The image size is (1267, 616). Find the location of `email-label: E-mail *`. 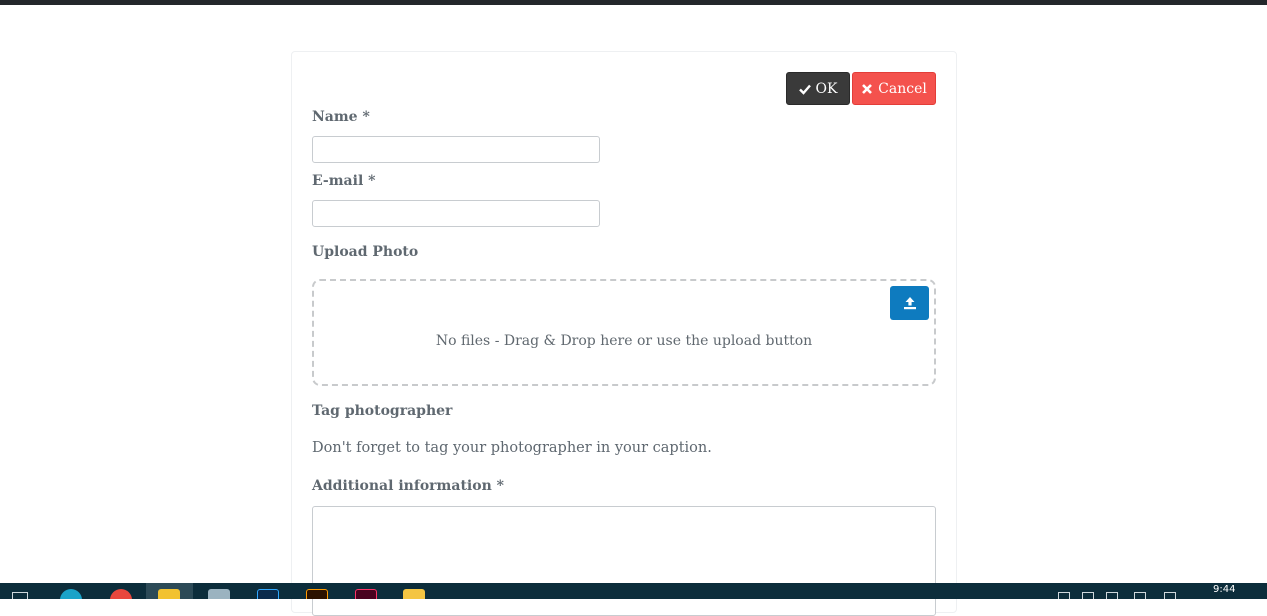

email-label: E-mail * is located at coordinates (344, 181).